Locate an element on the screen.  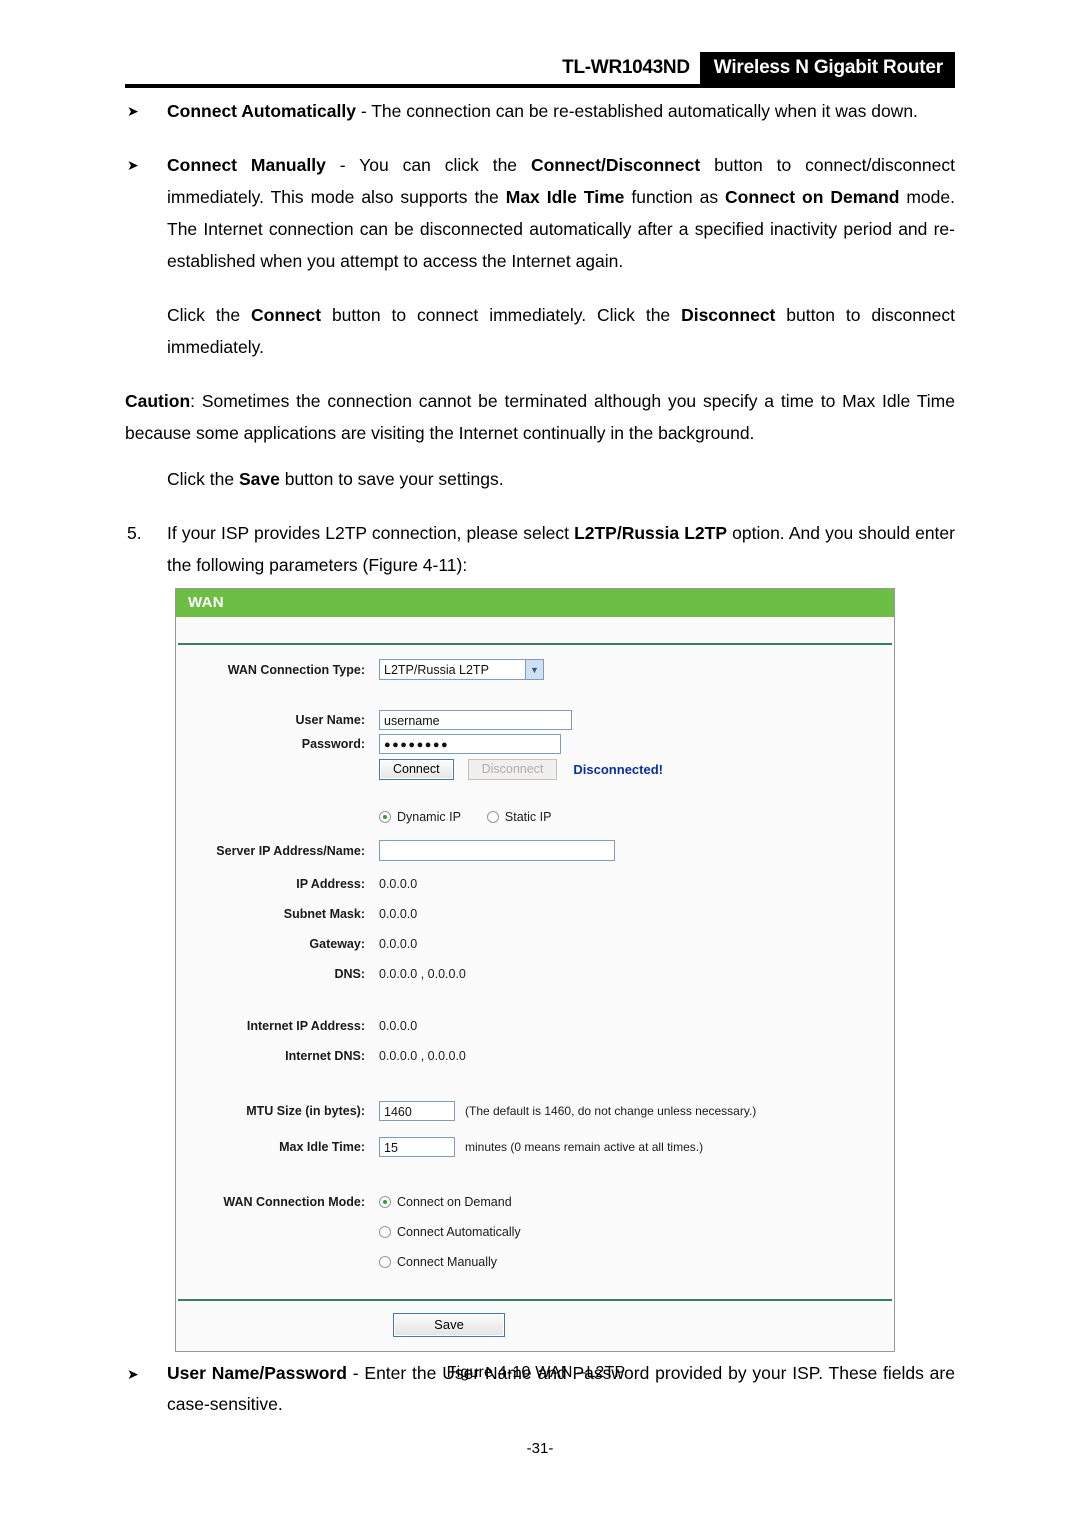
row-wan-connection-type: WAN Connection Type: L2TP/Russia L2TP ▼ is located at coordinates (535, 669).